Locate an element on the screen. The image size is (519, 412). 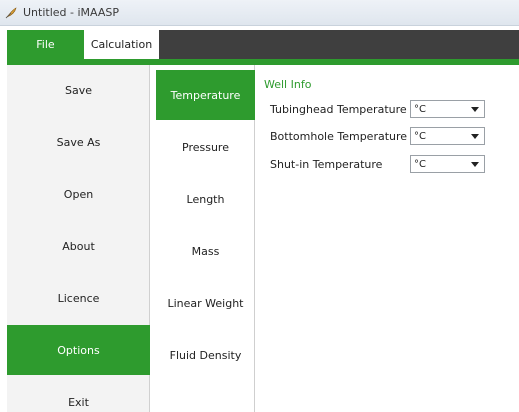
sidebar-item-label: About is located at coordinates (78, 246).